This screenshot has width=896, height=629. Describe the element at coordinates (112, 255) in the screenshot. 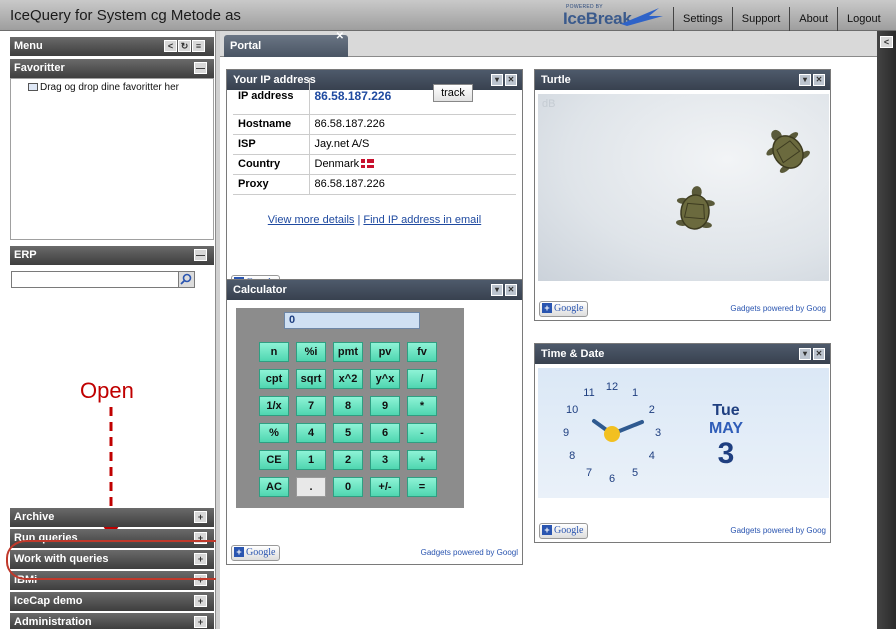

I see `erp-header: ERP —` at that location.